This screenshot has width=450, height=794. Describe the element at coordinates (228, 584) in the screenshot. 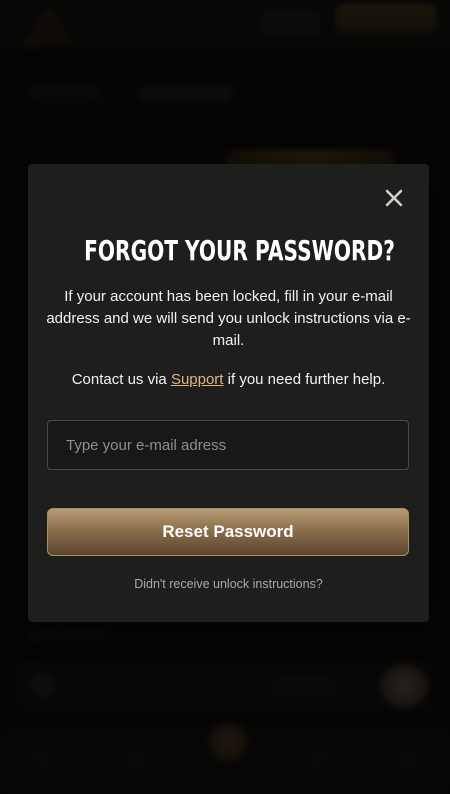

I see `resend-instructions-link: Didn't receive unlock instructions?` at that location.